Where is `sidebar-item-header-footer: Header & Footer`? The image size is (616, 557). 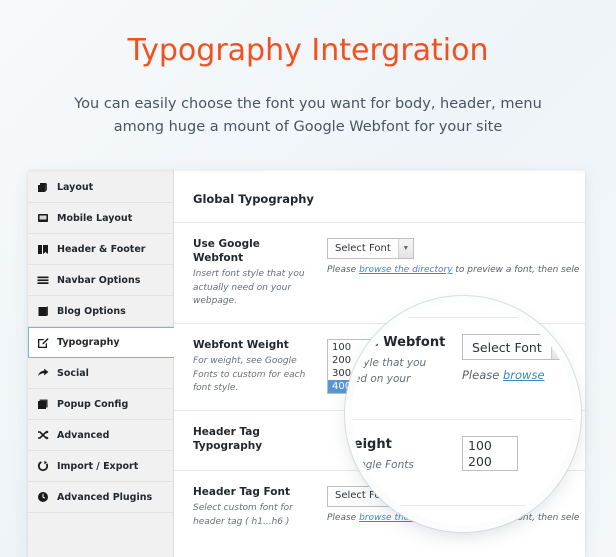
sidebar-item-header-footer: Header & Footer is located at coordinates (100, 249).